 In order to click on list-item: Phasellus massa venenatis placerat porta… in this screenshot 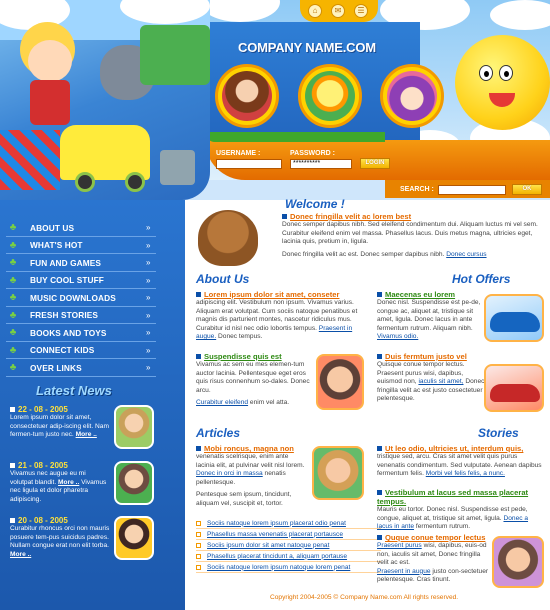, I will do `click(288, 534)`.